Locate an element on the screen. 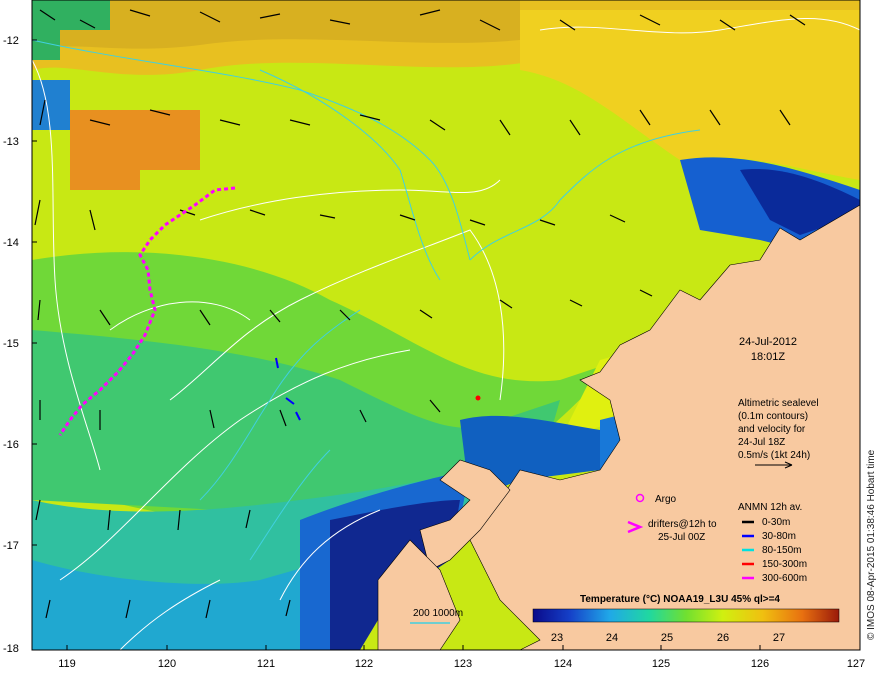 The height and width of the screenshot is (680, 880). x-tick-label: 123 is located at coordinates (463, 664).